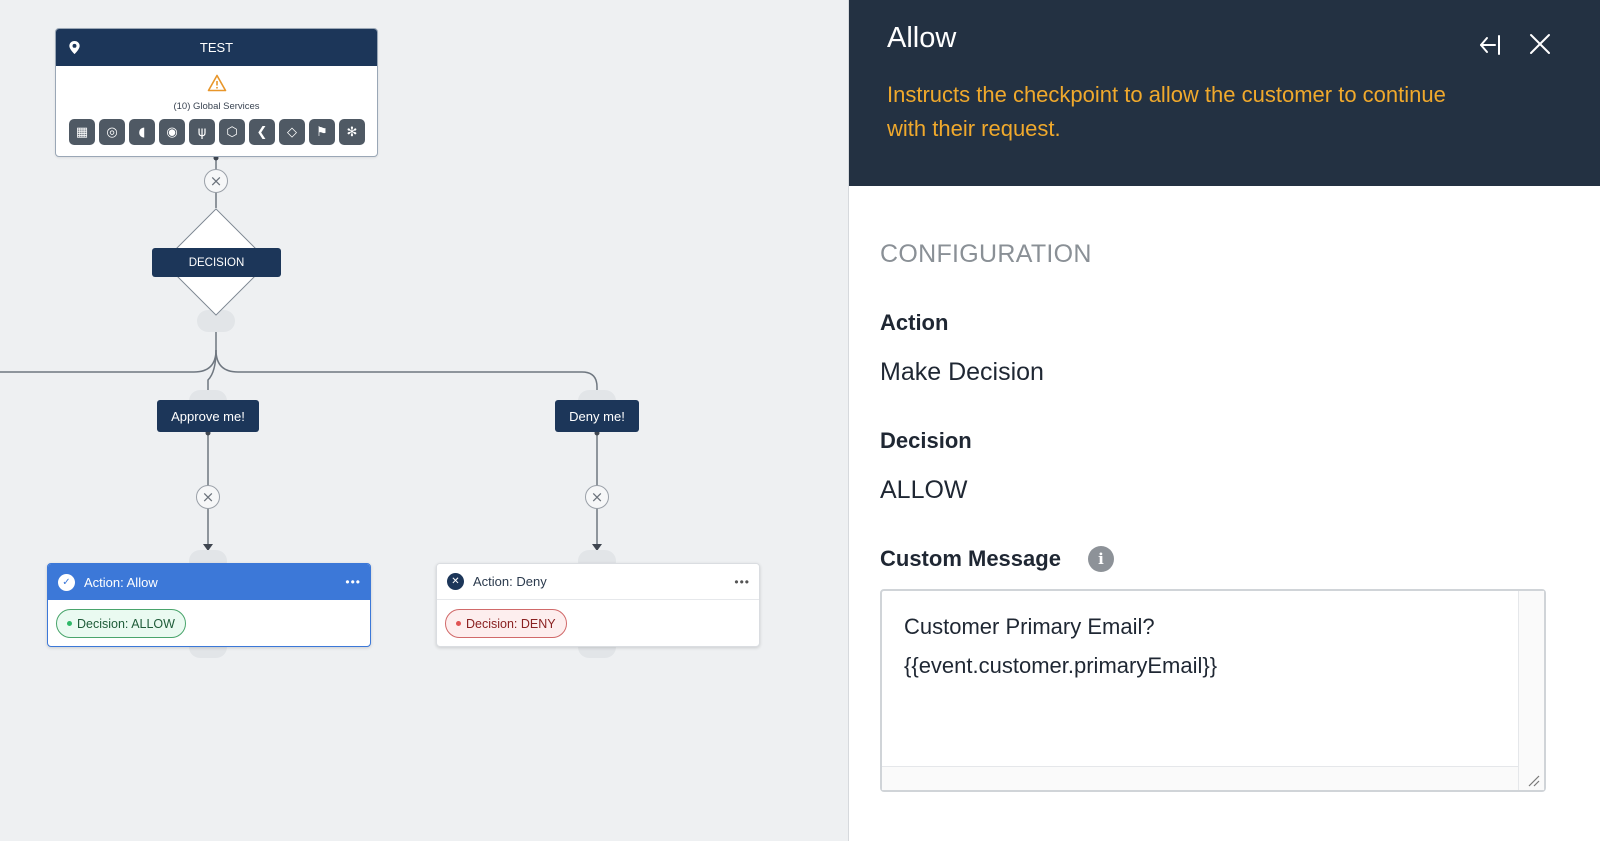  I want to click on service-icons-row: ▦ ◎ ◖ ◉ ψ ⬡ ❮ ◇ ⚑ ✻, so click(217, 132).